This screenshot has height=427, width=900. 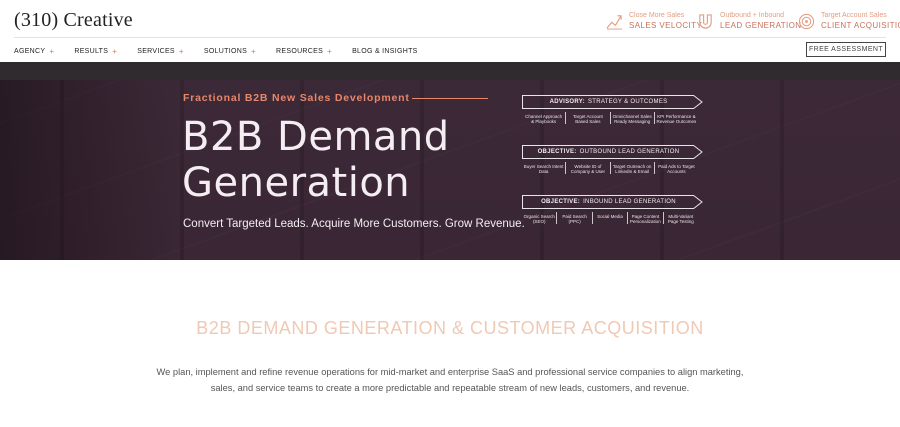 I want to click on hero-eyebrow: Fractional B2B New Sales Development, so click(x=296, y=98).